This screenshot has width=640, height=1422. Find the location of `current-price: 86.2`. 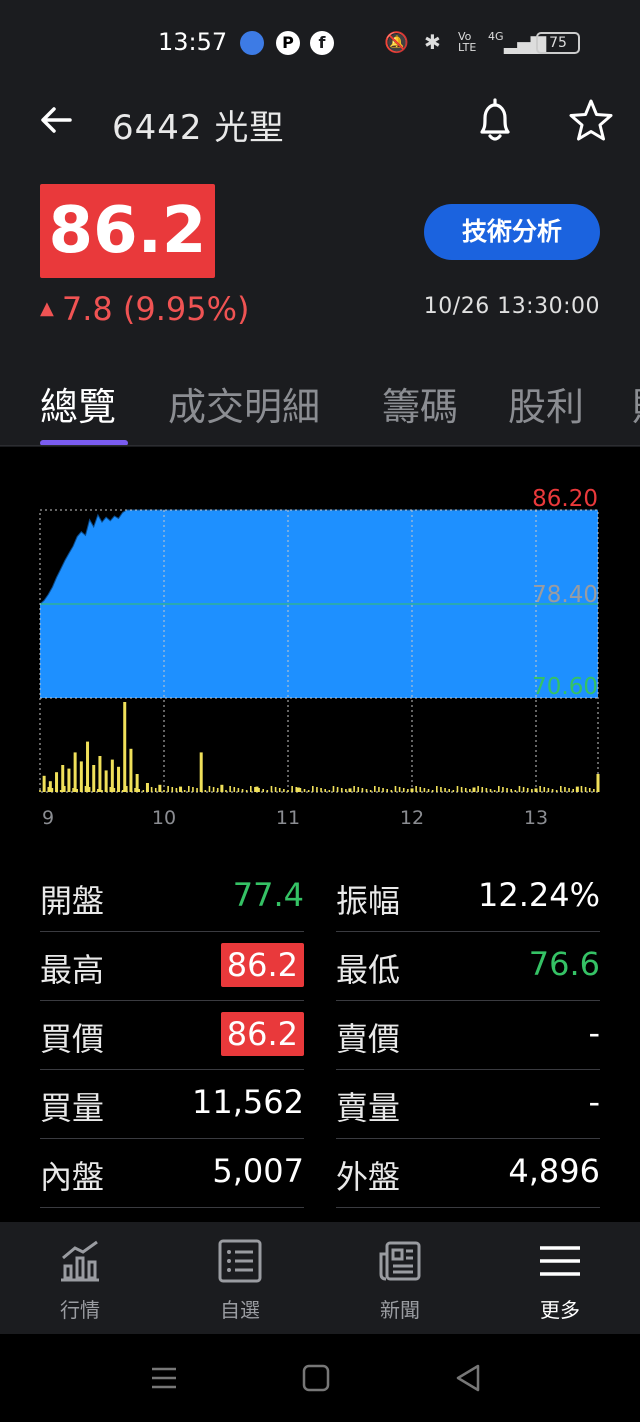

current-price: 86.2 is located at coordinates (127, 231).